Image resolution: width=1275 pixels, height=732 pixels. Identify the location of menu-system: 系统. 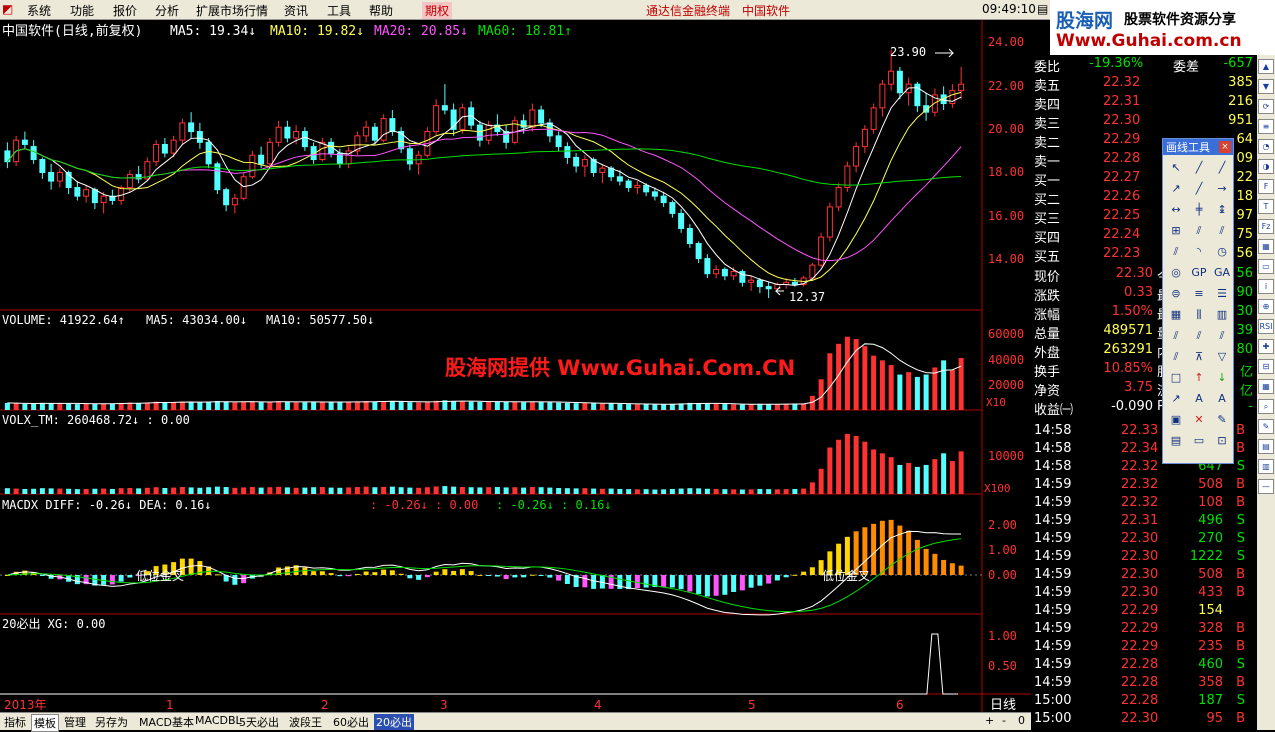
(39, 10).